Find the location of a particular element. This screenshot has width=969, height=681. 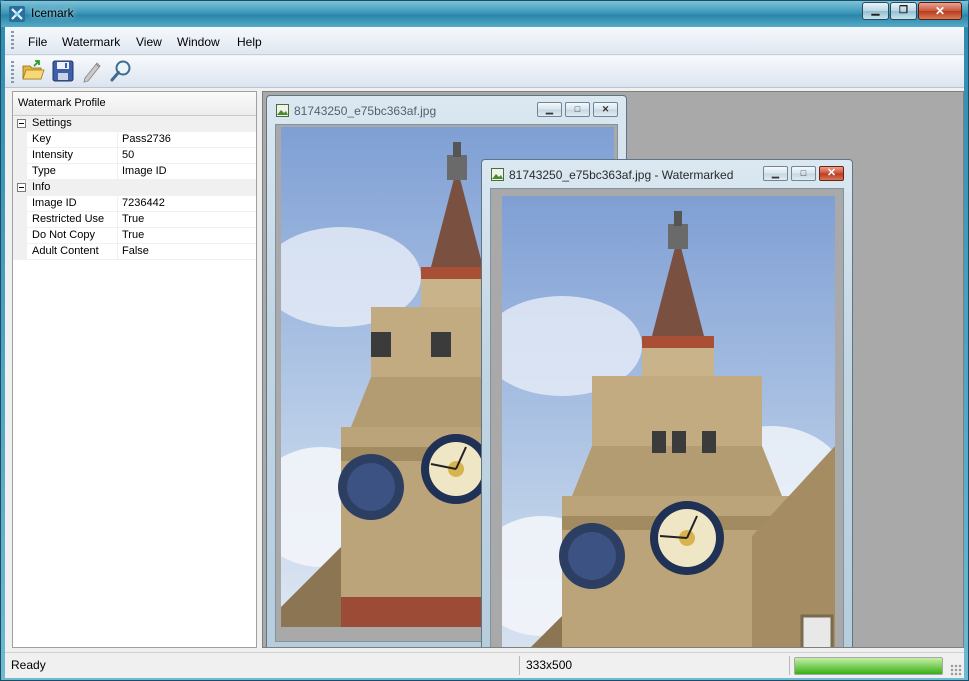

category-settings: Settings is located at coordinates (134, 124).